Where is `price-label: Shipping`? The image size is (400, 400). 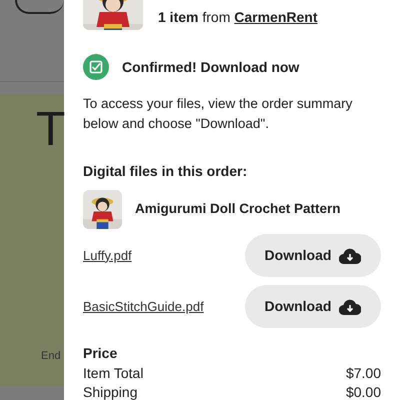 price-label: Shipping is located at coordinates (110, 391).